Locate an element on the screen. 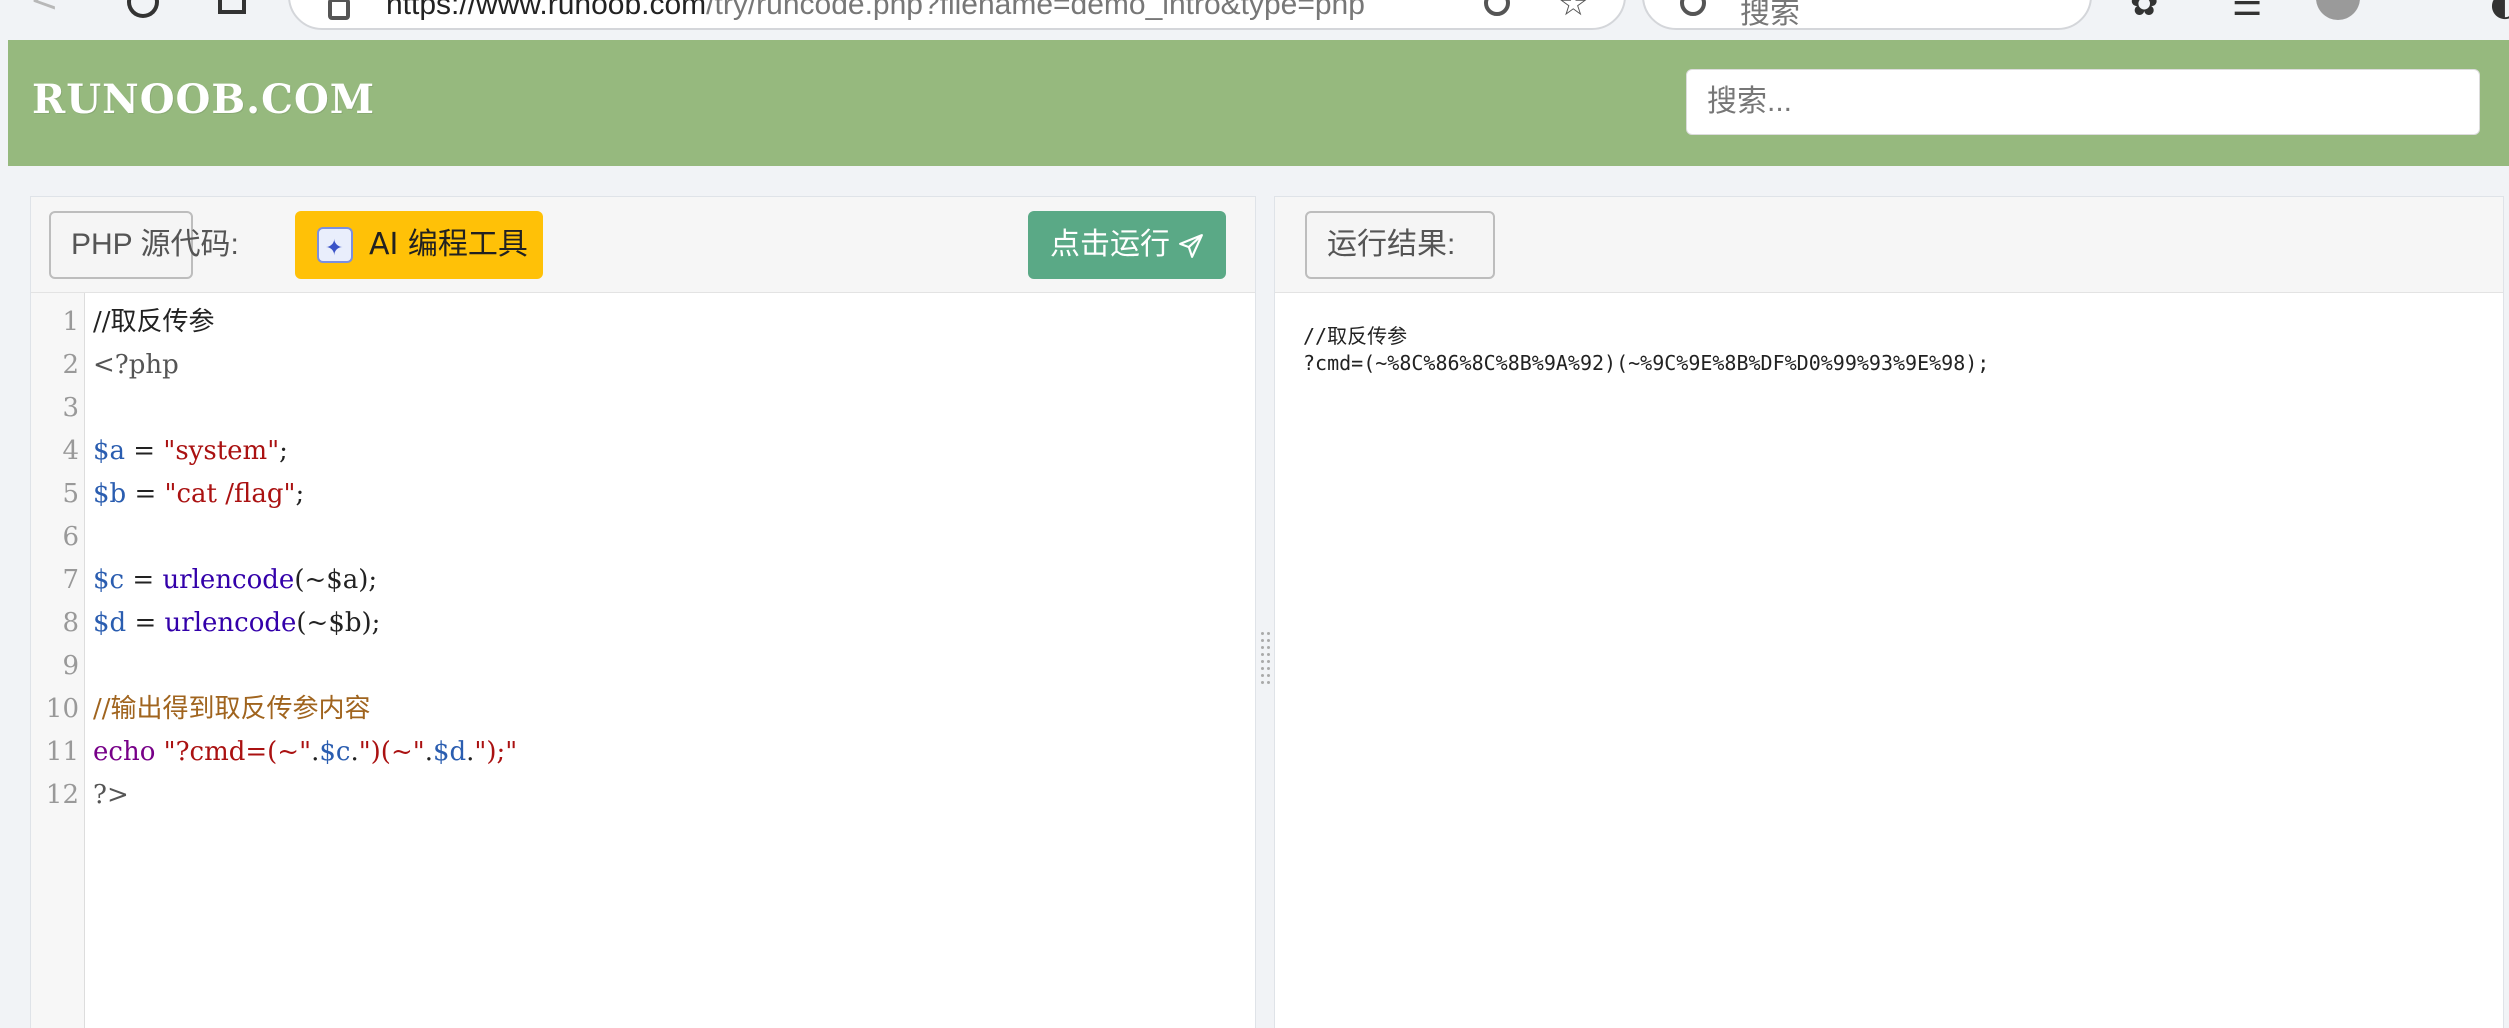 The height and width of the screenshot is (1028, 2509). resize-handle is located at coordinates (1265, 658).